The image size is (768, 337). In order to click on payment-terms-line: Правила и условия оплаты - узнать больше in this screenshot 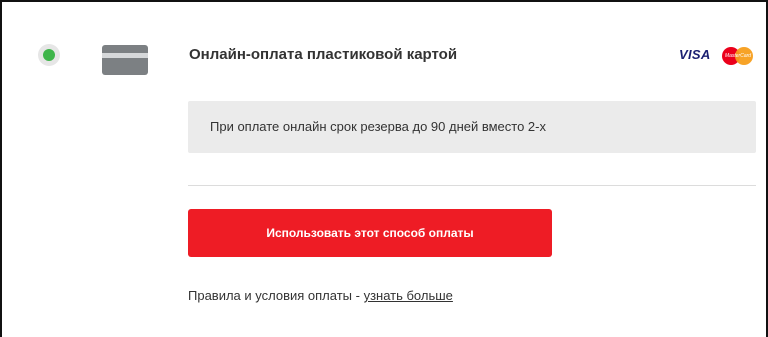, I will do `click(320, 295)`.